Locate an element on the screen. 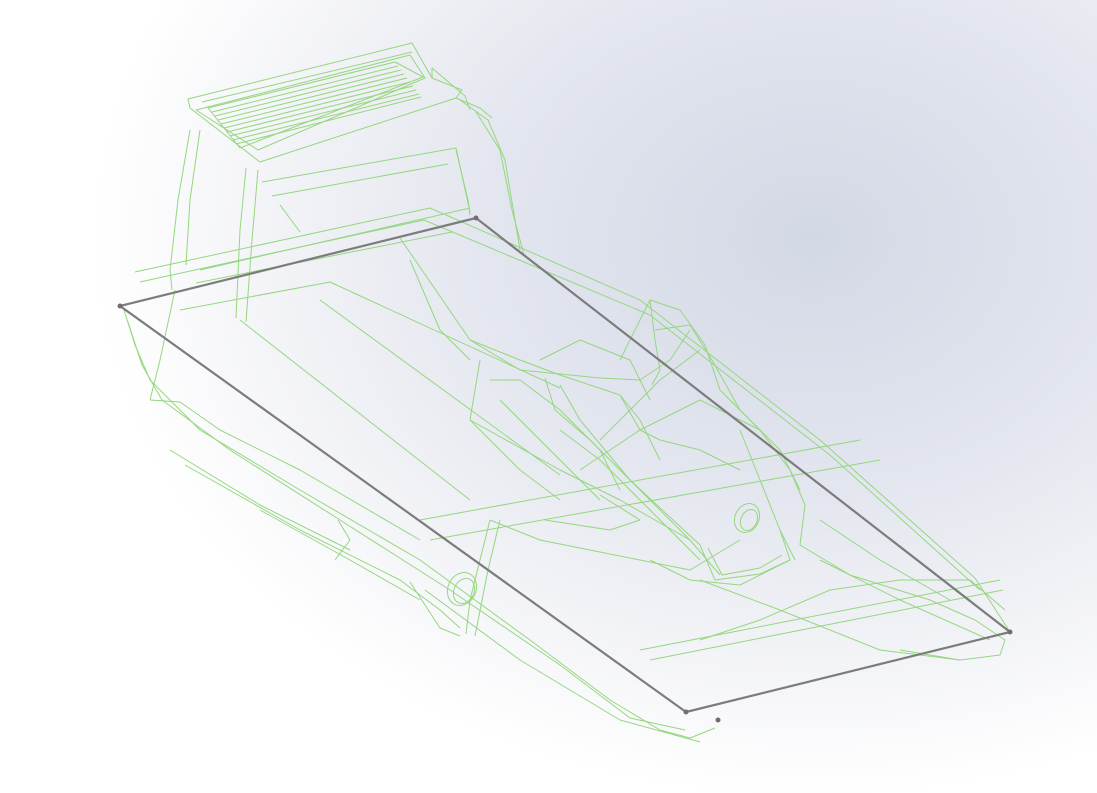 The width and height of the screenshot is (1097, 793). sketch-edge-front is located at coordinates (848, 672).